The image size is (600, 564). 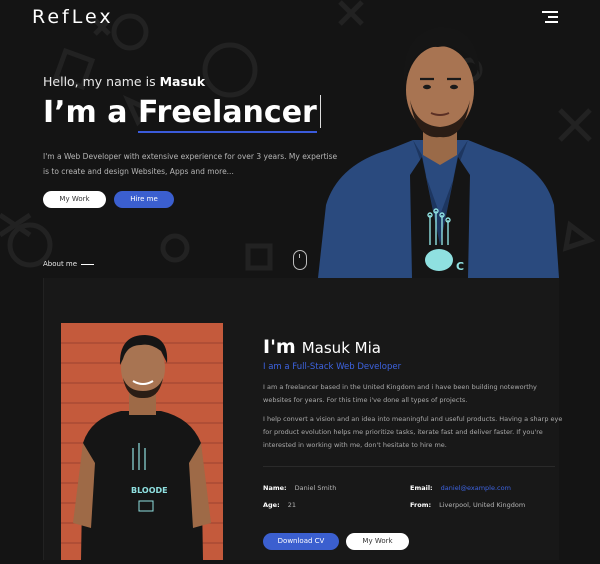 I want to click on about-me-label: About me, so click(x=60, y=264).